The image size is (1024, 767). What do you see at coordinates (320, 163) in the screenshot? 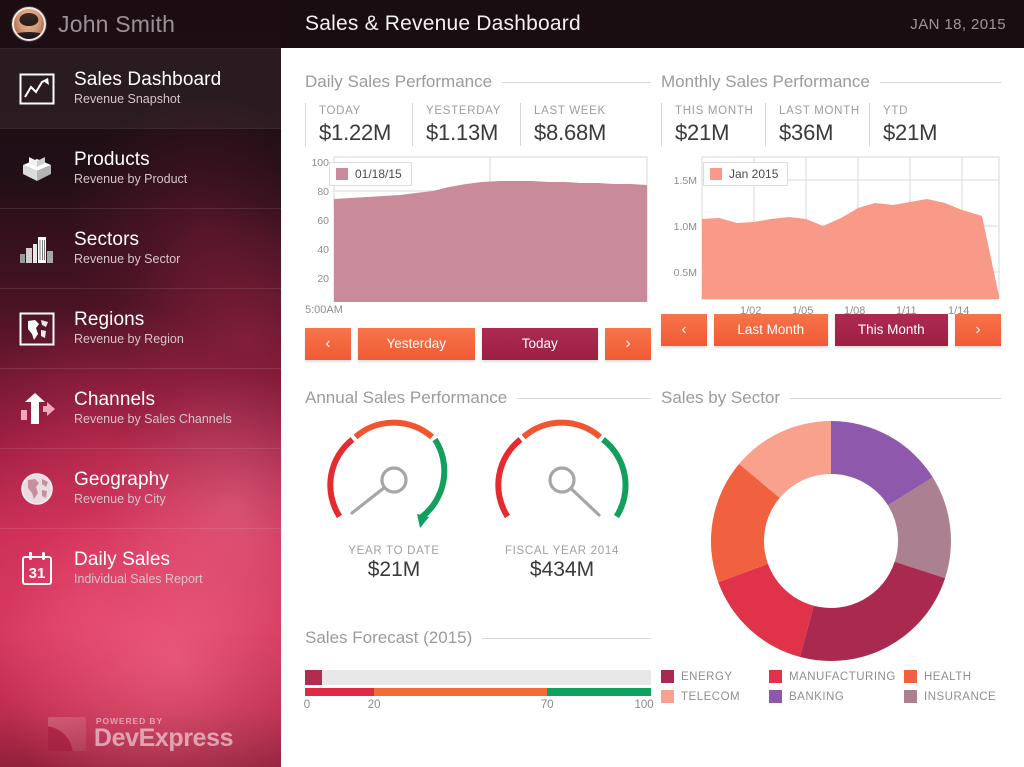
I see `y-tick-100: 100` at bounding box center [320, 163].